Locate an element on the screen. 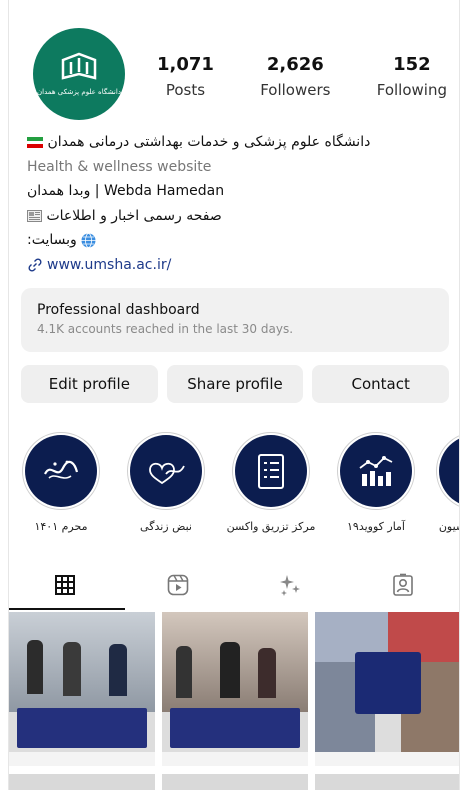 This screenshot has width=468, height=790. sparkles-icon is located at coordinates (290, 585).